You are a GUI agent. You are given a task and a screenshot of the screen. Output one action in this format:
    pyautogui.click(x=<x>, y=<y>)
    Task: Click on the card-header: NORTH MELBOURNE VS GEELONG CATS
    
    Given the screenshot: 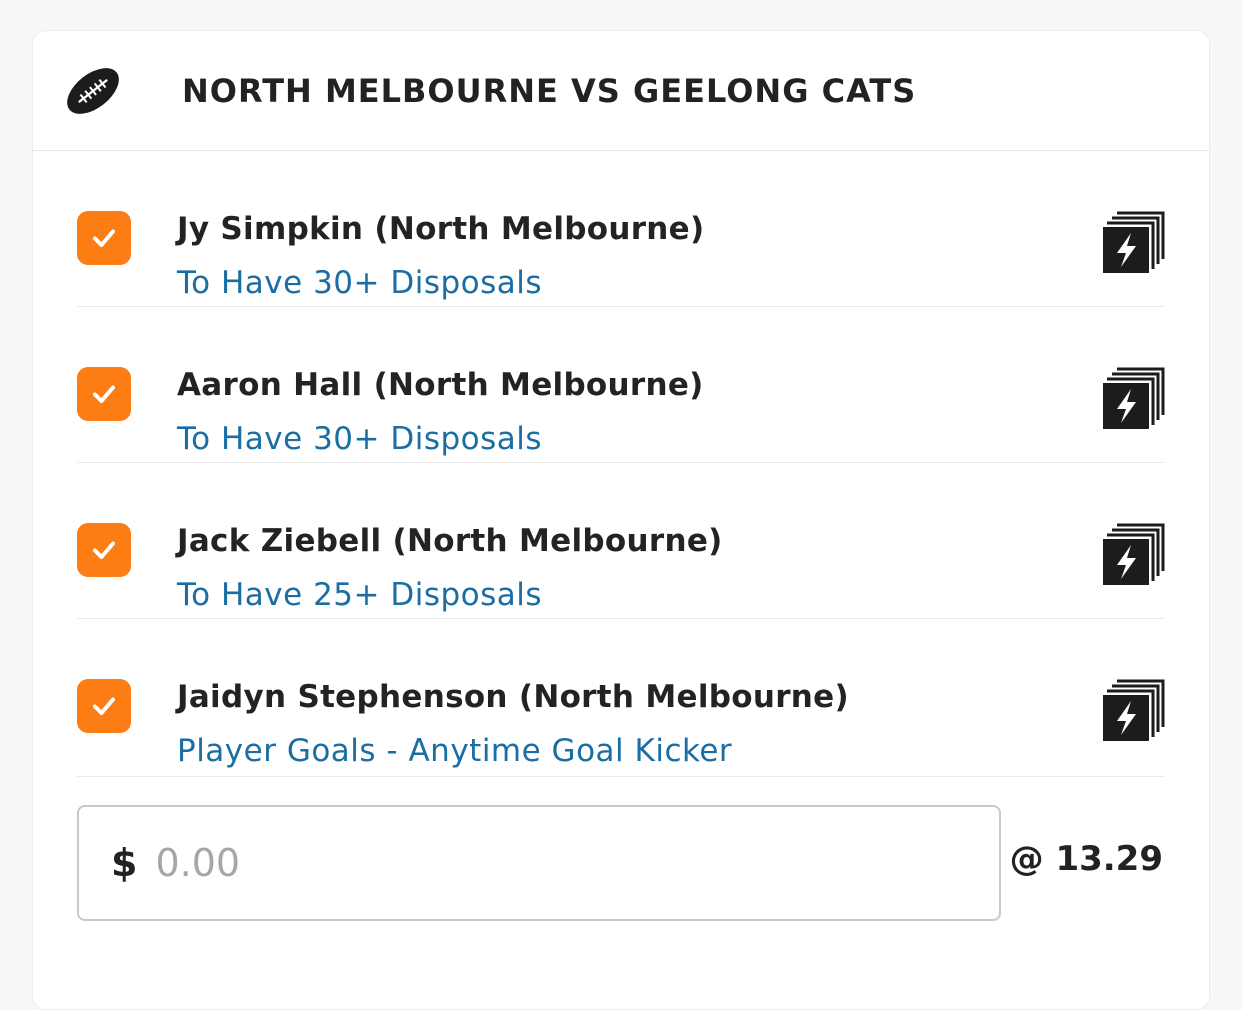 What is the action you would take?
    pyautogui.click(x=621, y=91)
    